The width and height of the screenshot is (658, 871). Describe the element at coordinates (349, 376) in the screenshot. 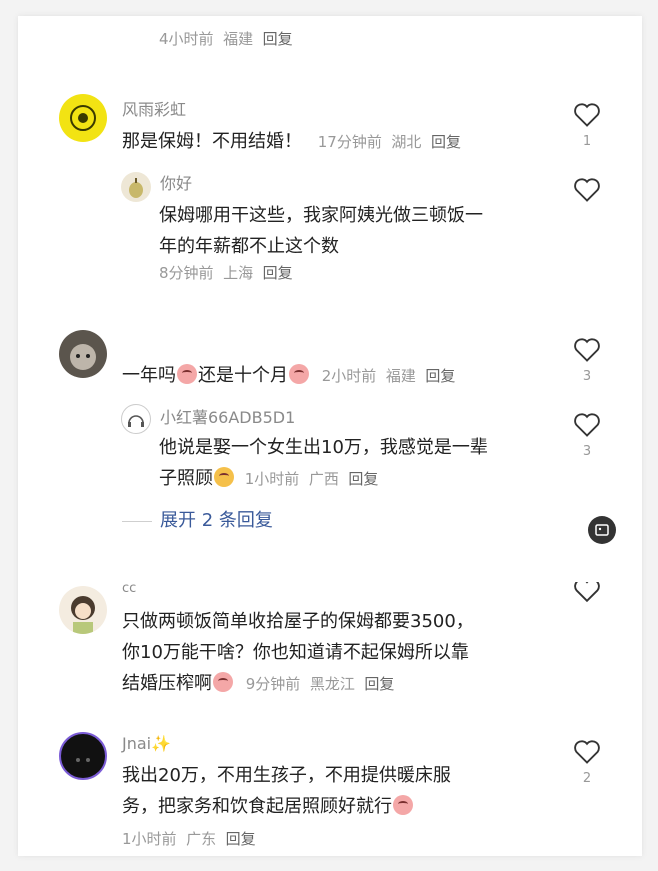

I see `comment-time: 2小时前` at that location.